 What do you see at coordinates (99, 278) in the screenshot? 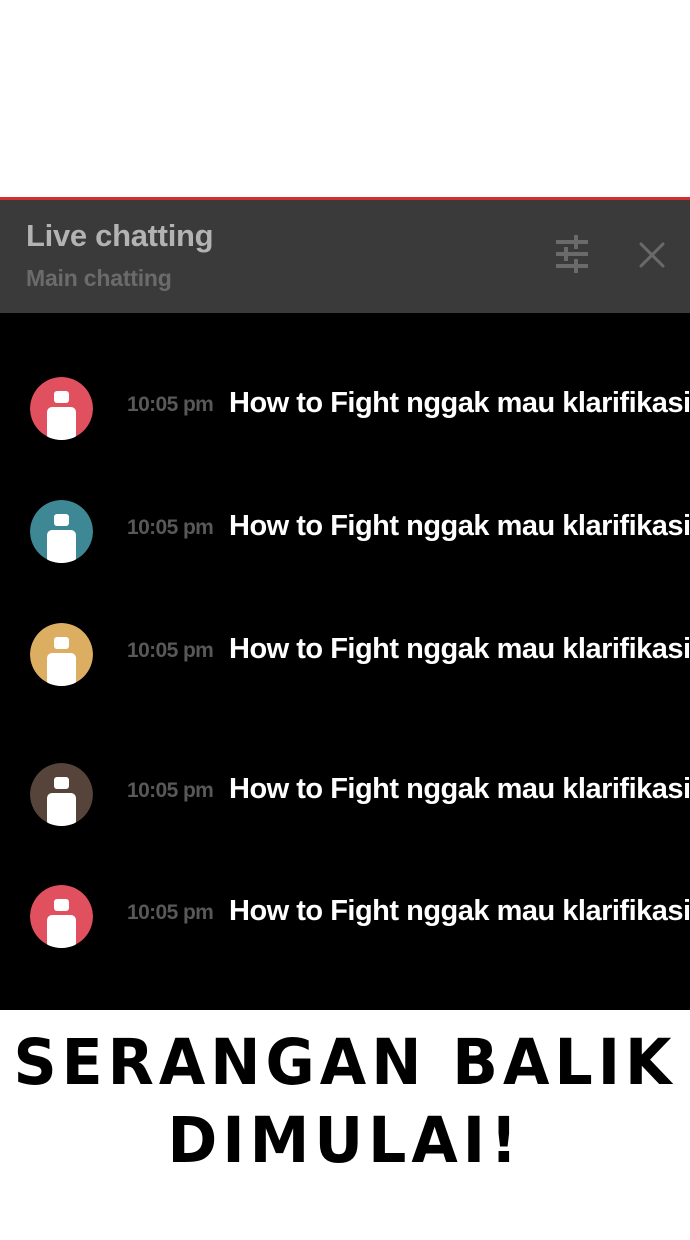
I see `chat-subtitle: Main chatting` at bounding box center [99, 278].